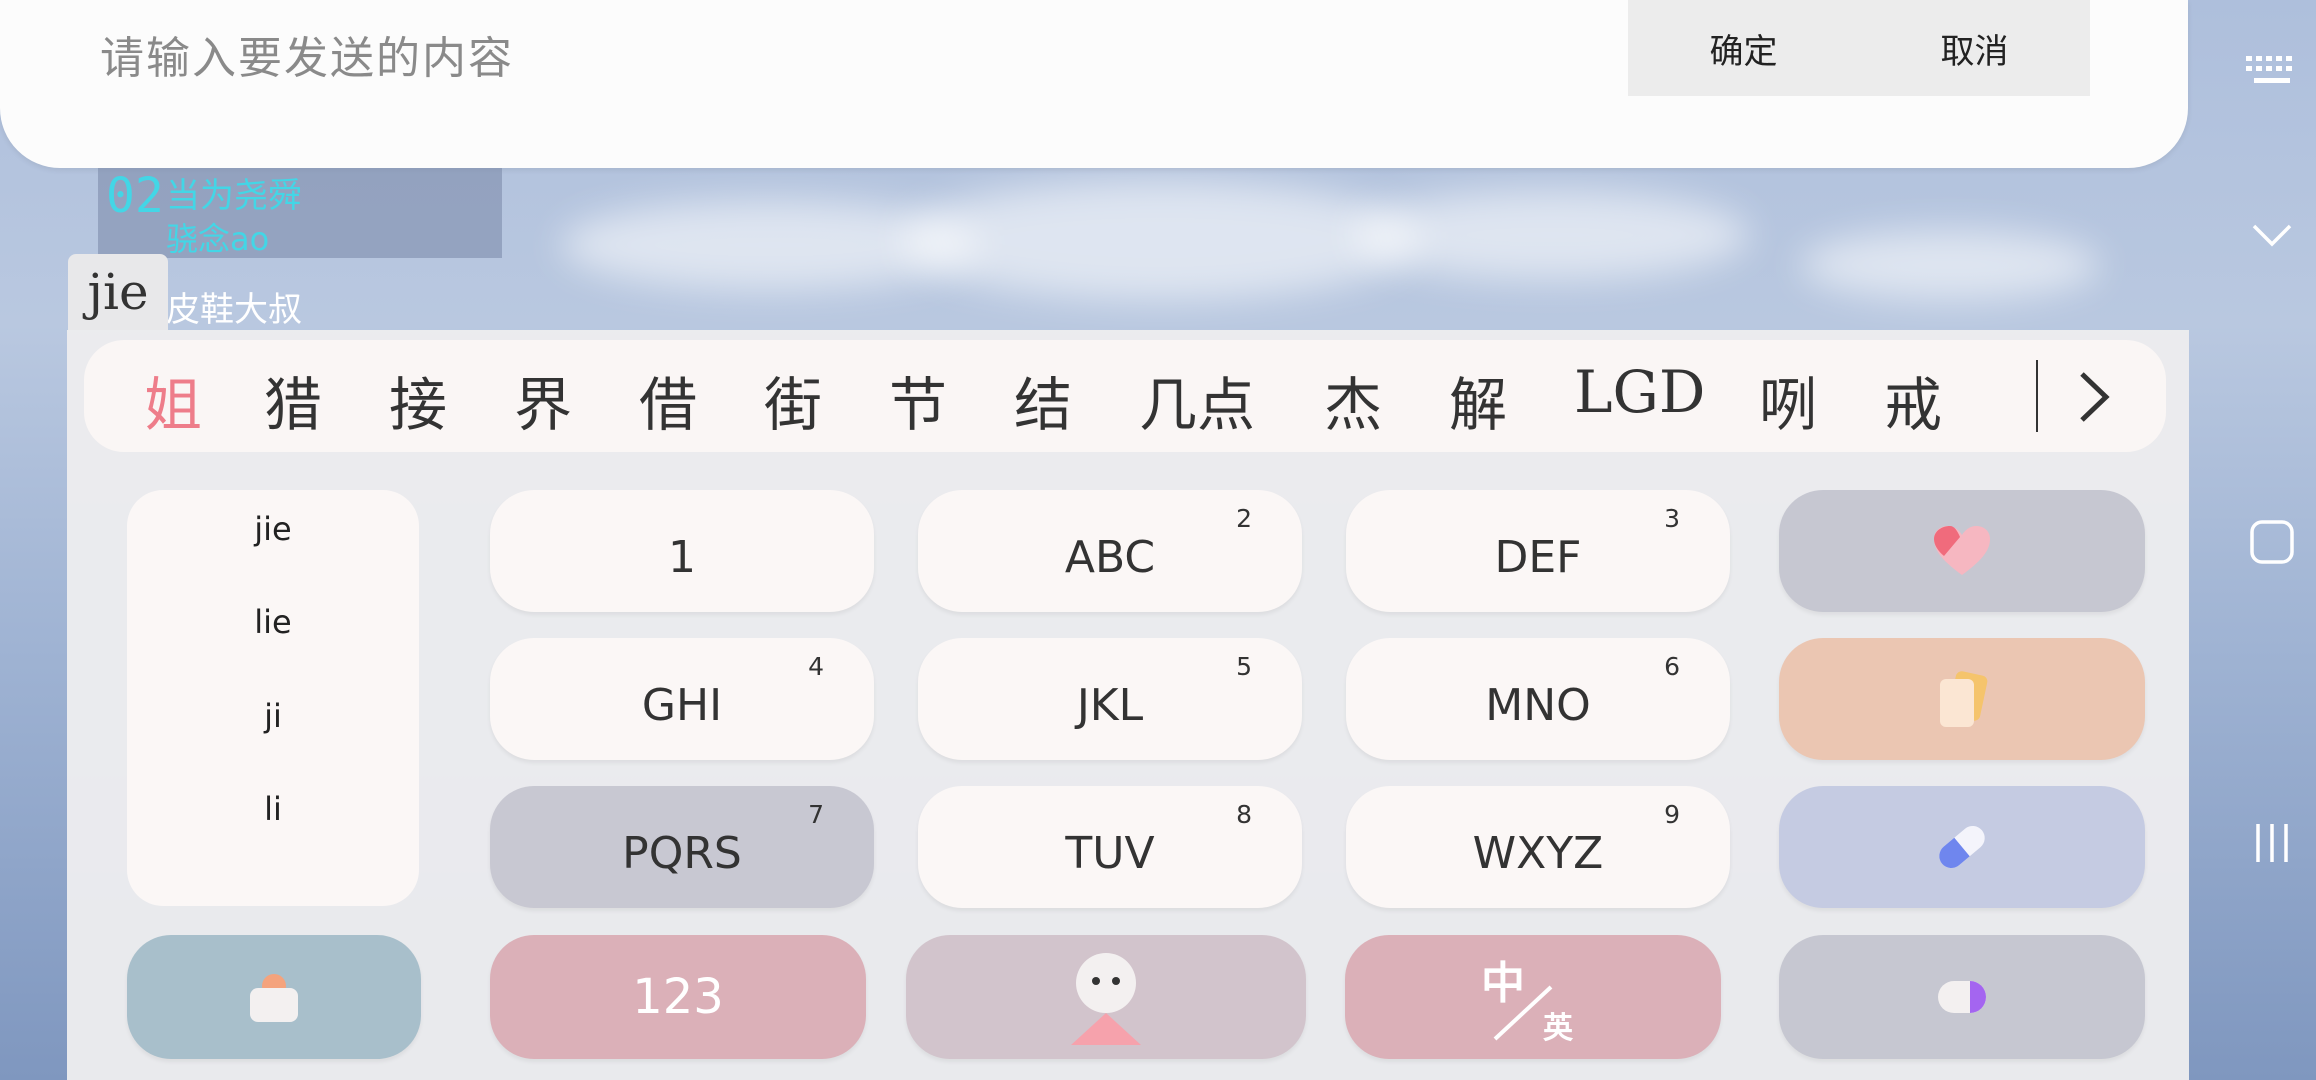  I want to click on candidate-item: 节, so click(918, 400).